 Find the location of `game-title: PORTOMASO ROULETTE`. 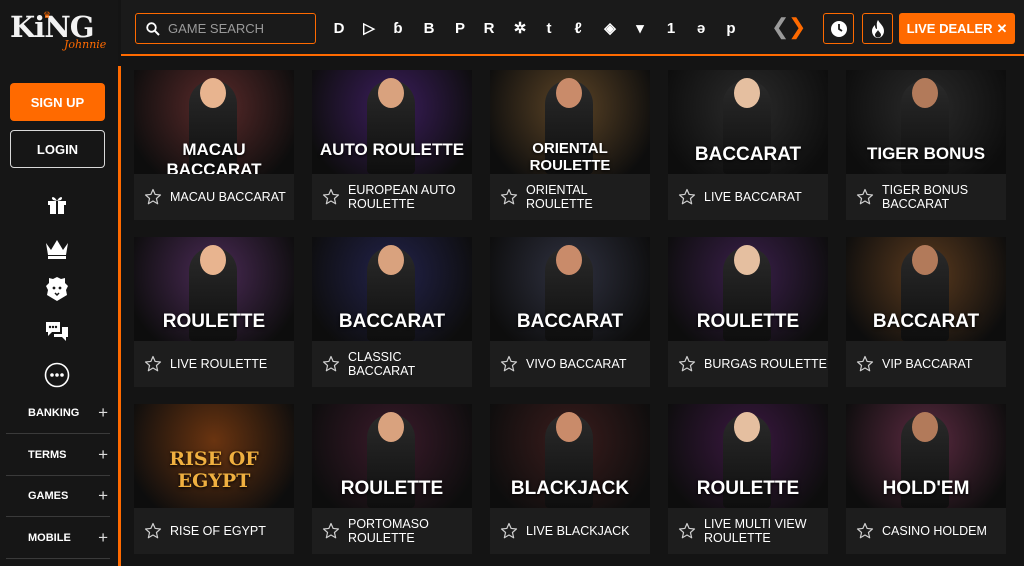

game-title: PORTOMASO ROULETTE is located at coordinates (410, 531).